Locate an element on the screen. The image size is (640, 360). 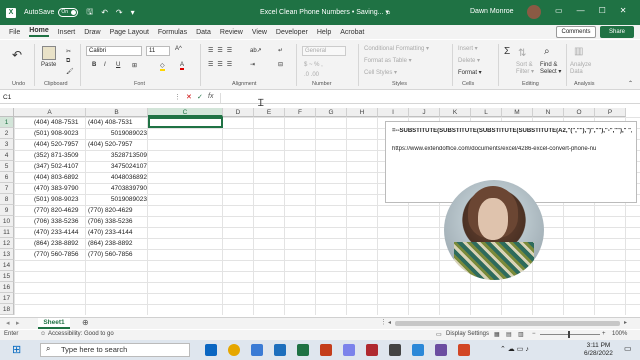
formula-input is located at coordinates (429, 98).